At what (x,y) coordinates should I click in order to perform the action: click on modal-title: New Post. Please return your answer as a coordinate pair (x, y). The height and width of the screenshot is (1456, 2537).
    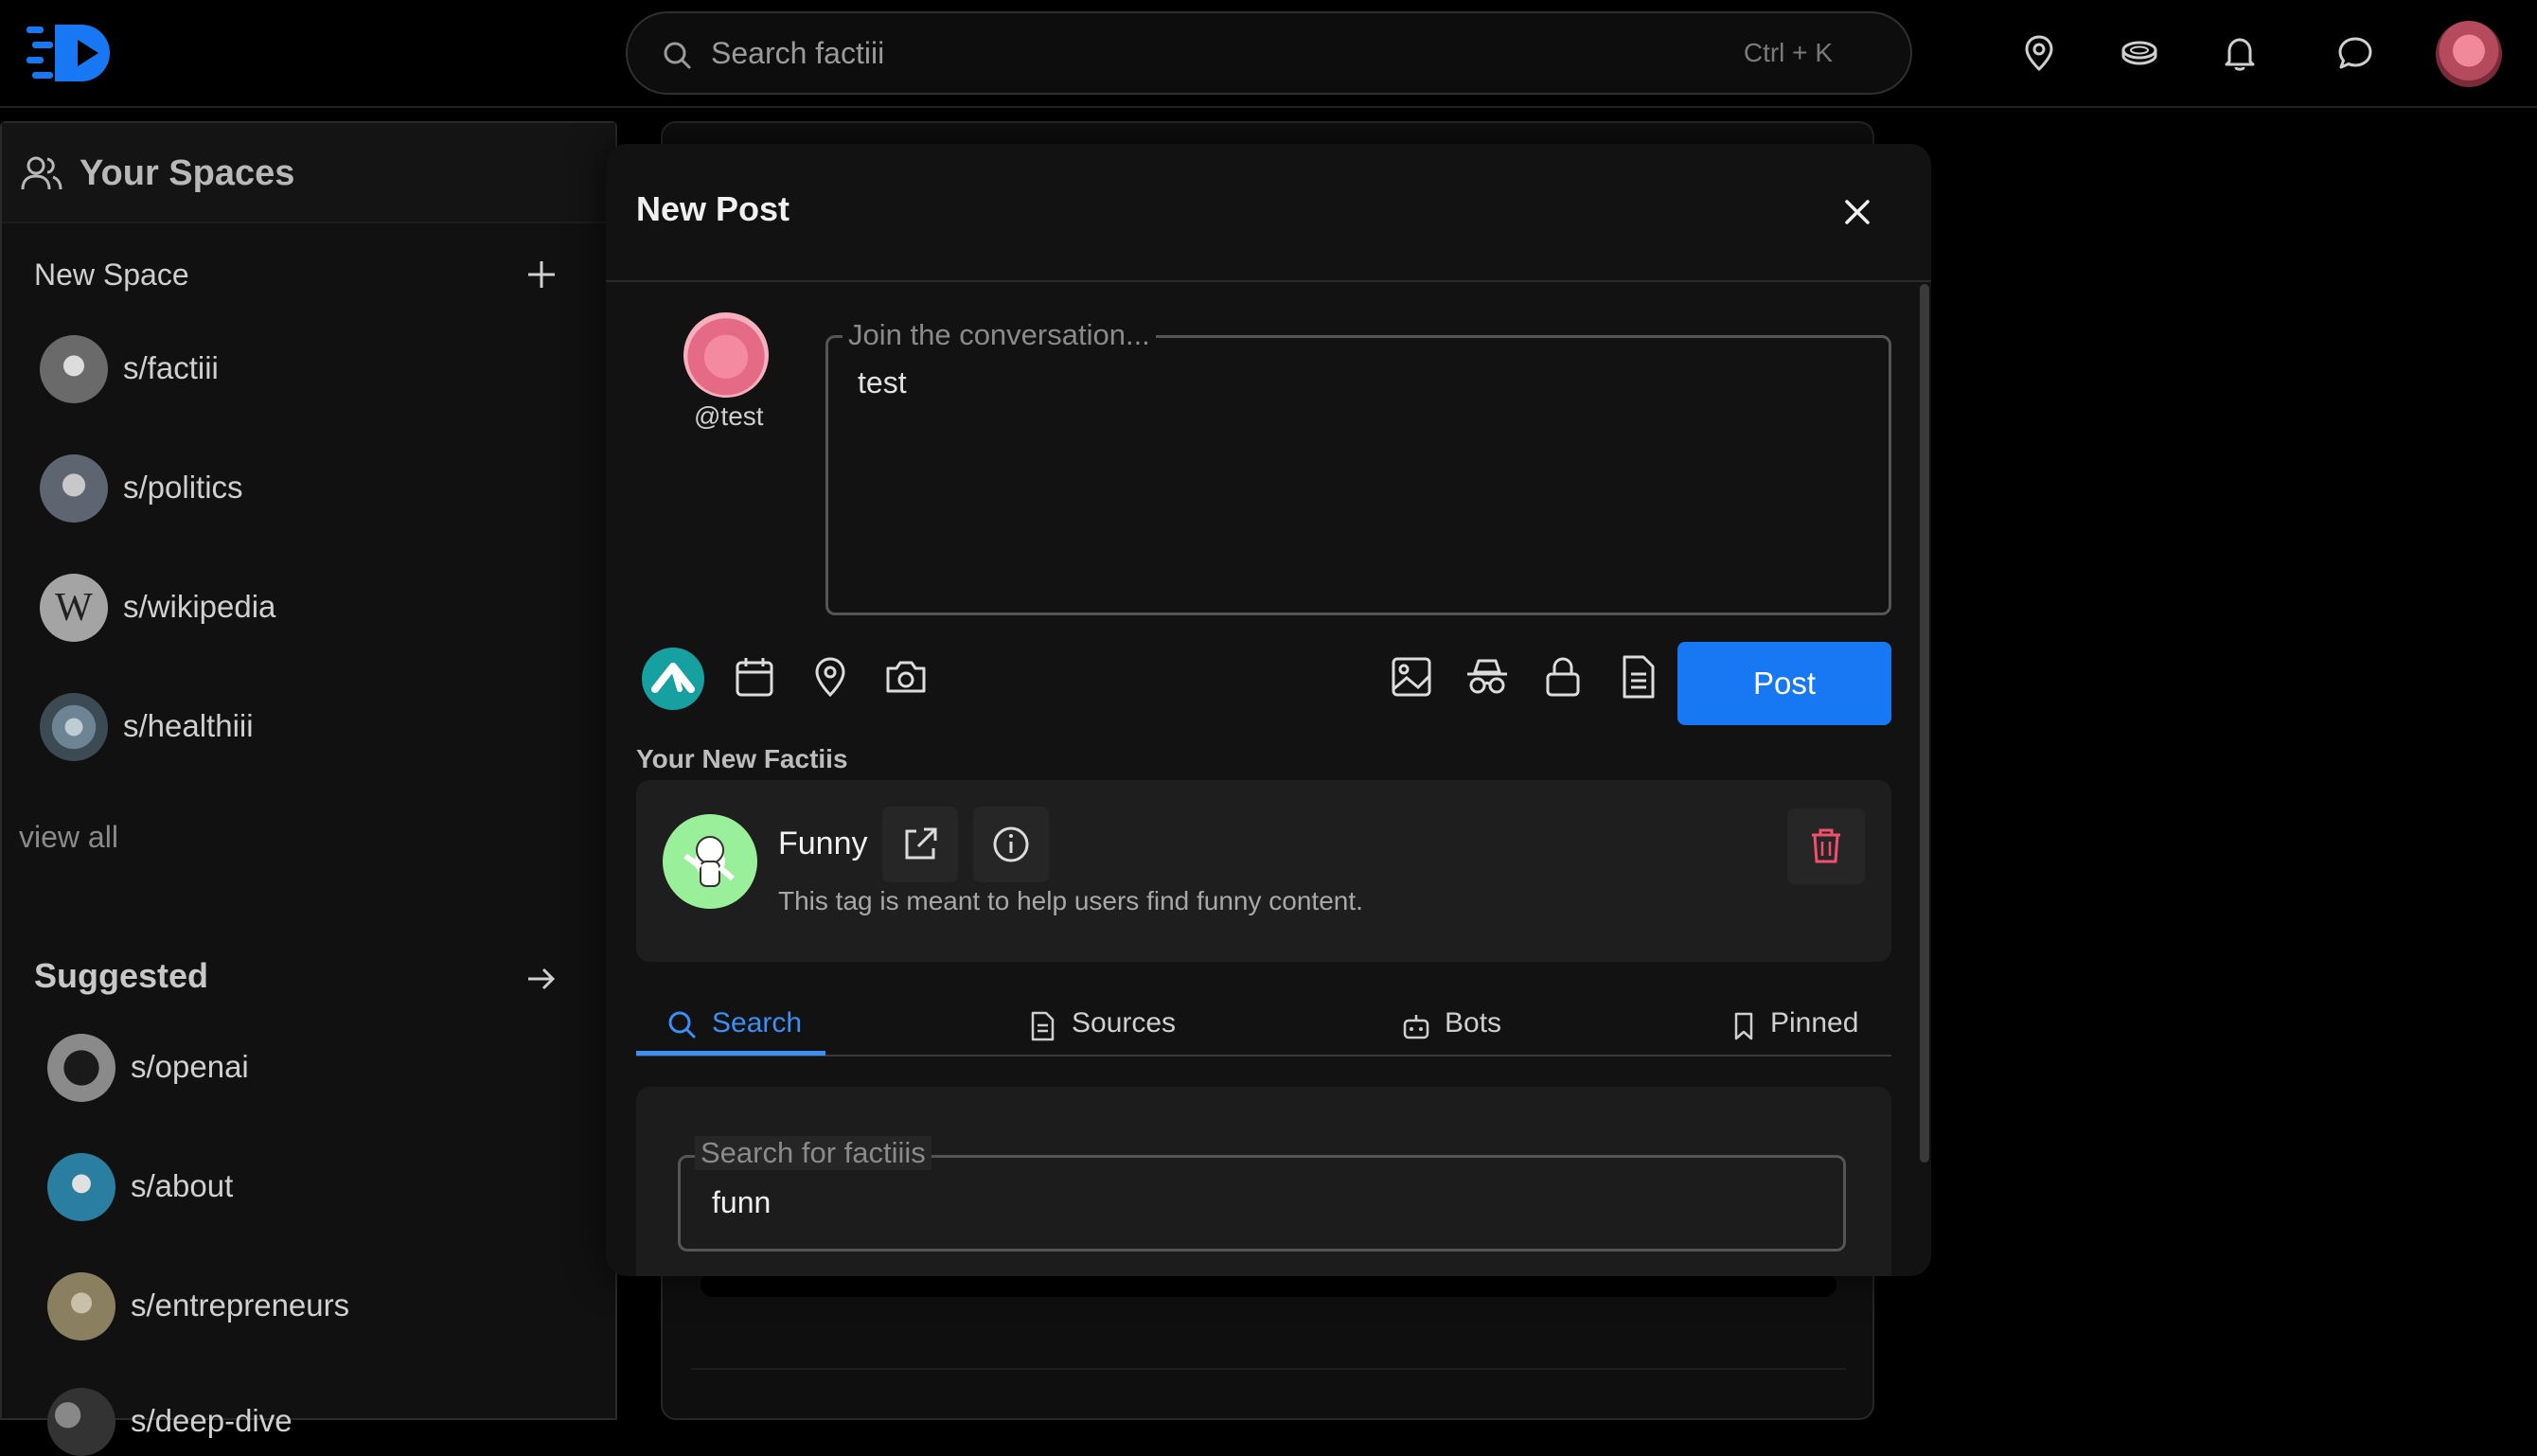
    Looking at the image, I should click on (713, 208).